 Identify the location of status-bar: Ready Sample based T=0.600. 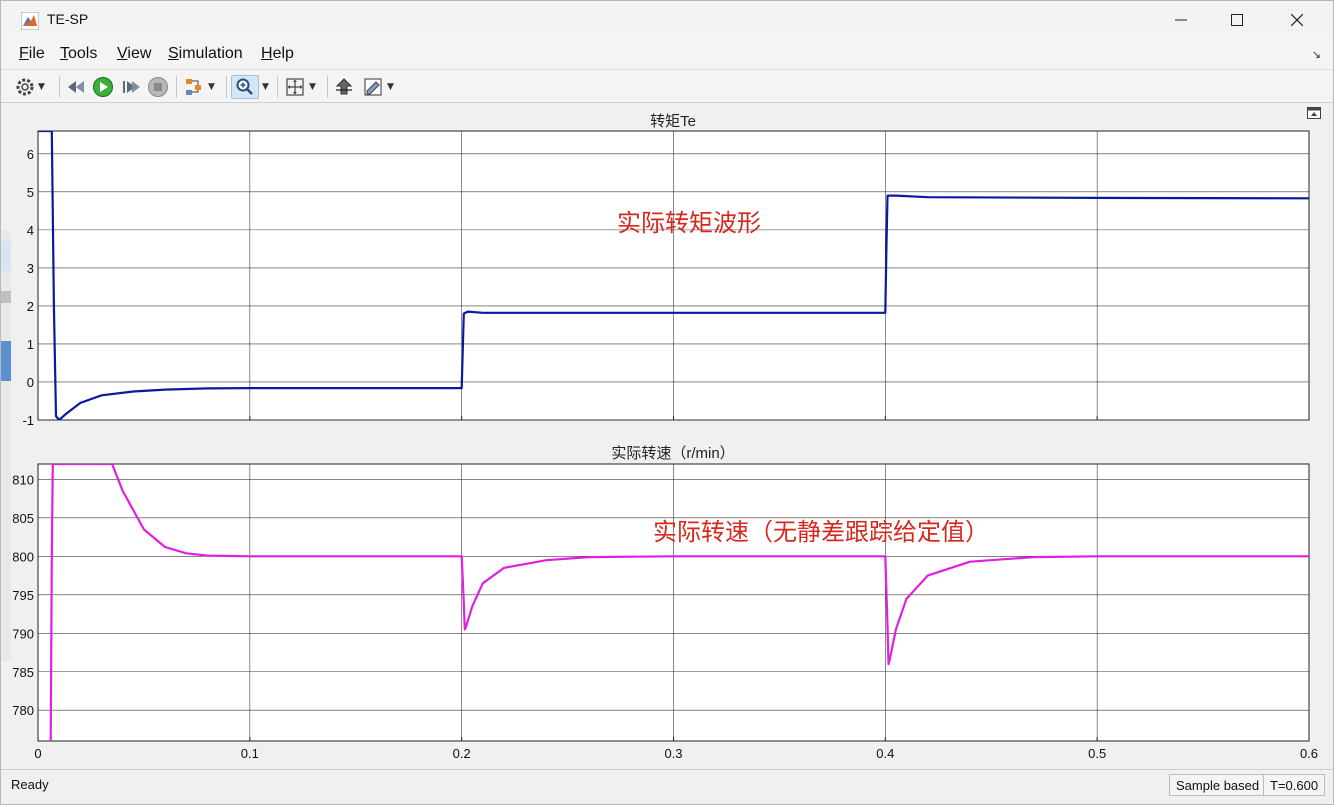
(667, 784).